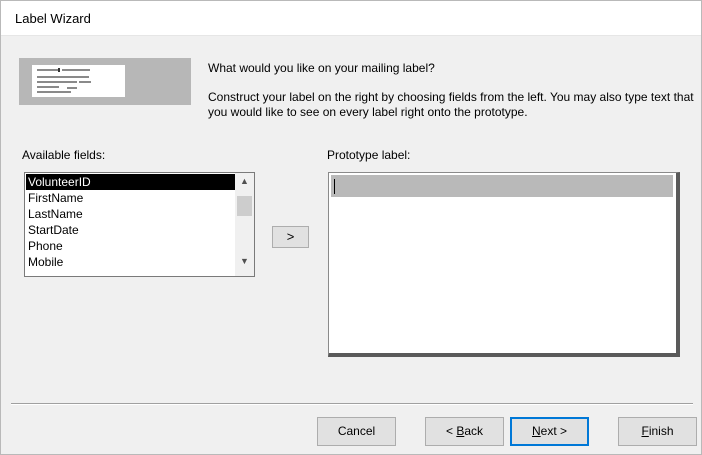  I want to click on finish-button-accesskey: F, so click(645, 431).